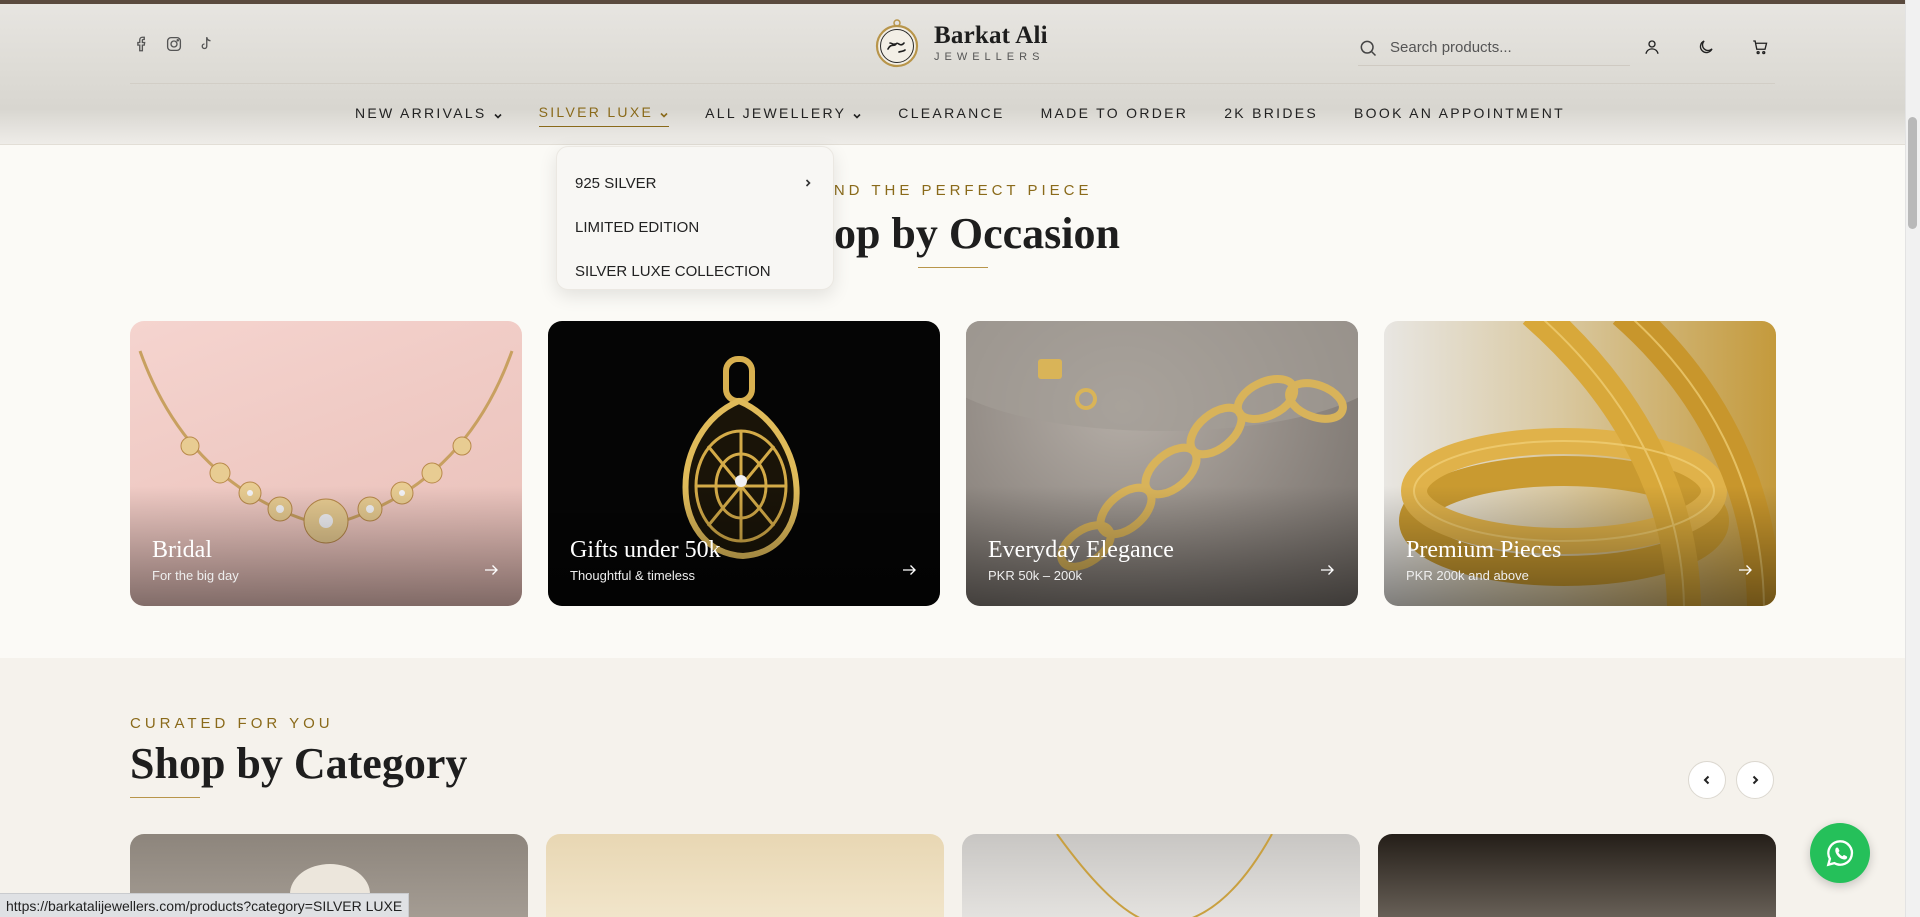  Describe the element at coordinates (952, 233) in the screenshot. I see `occasion-title: Shop by Occasion` at that location.